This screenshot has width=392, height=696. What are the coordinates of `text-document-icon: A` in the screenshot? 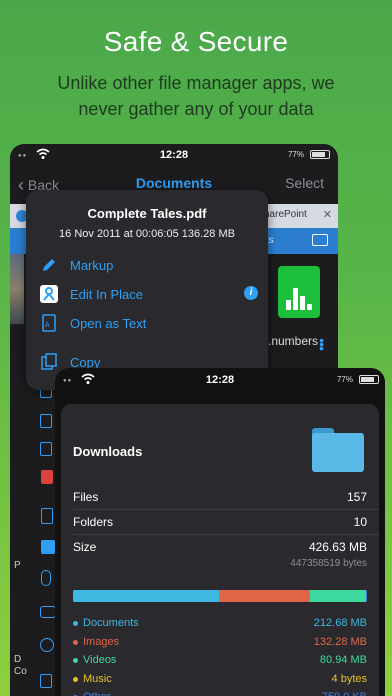 It's located at (49, 323).